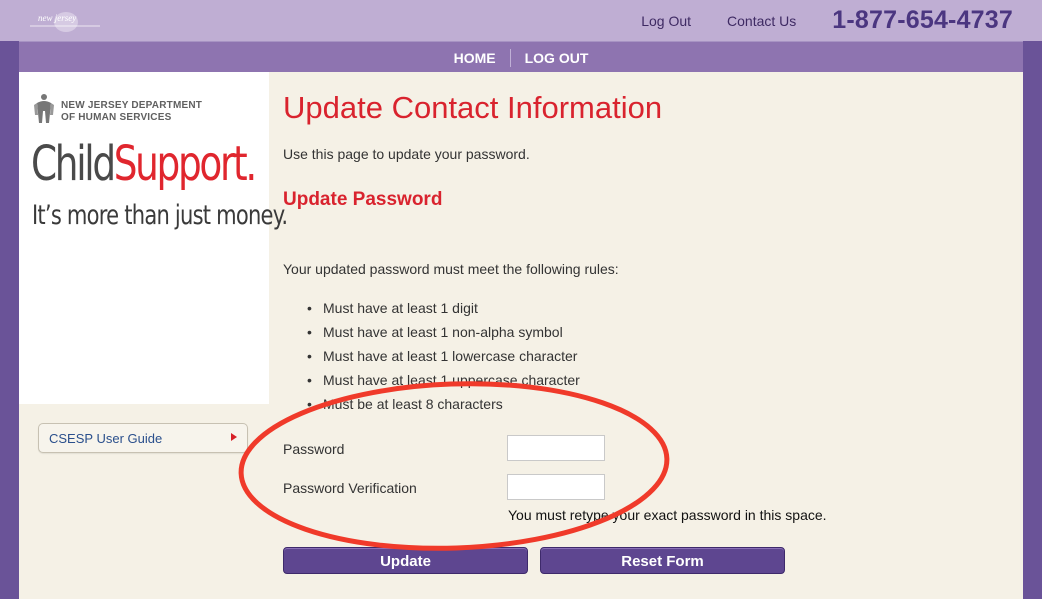 Image resolution: width=1042 pixels, height=599 pixels. What do you see at coordinates (132, 105) in the screenshot?
I see `dept-name-line1: NEW JERSEY DEPARTMENT` at bounding box center [132, 105].